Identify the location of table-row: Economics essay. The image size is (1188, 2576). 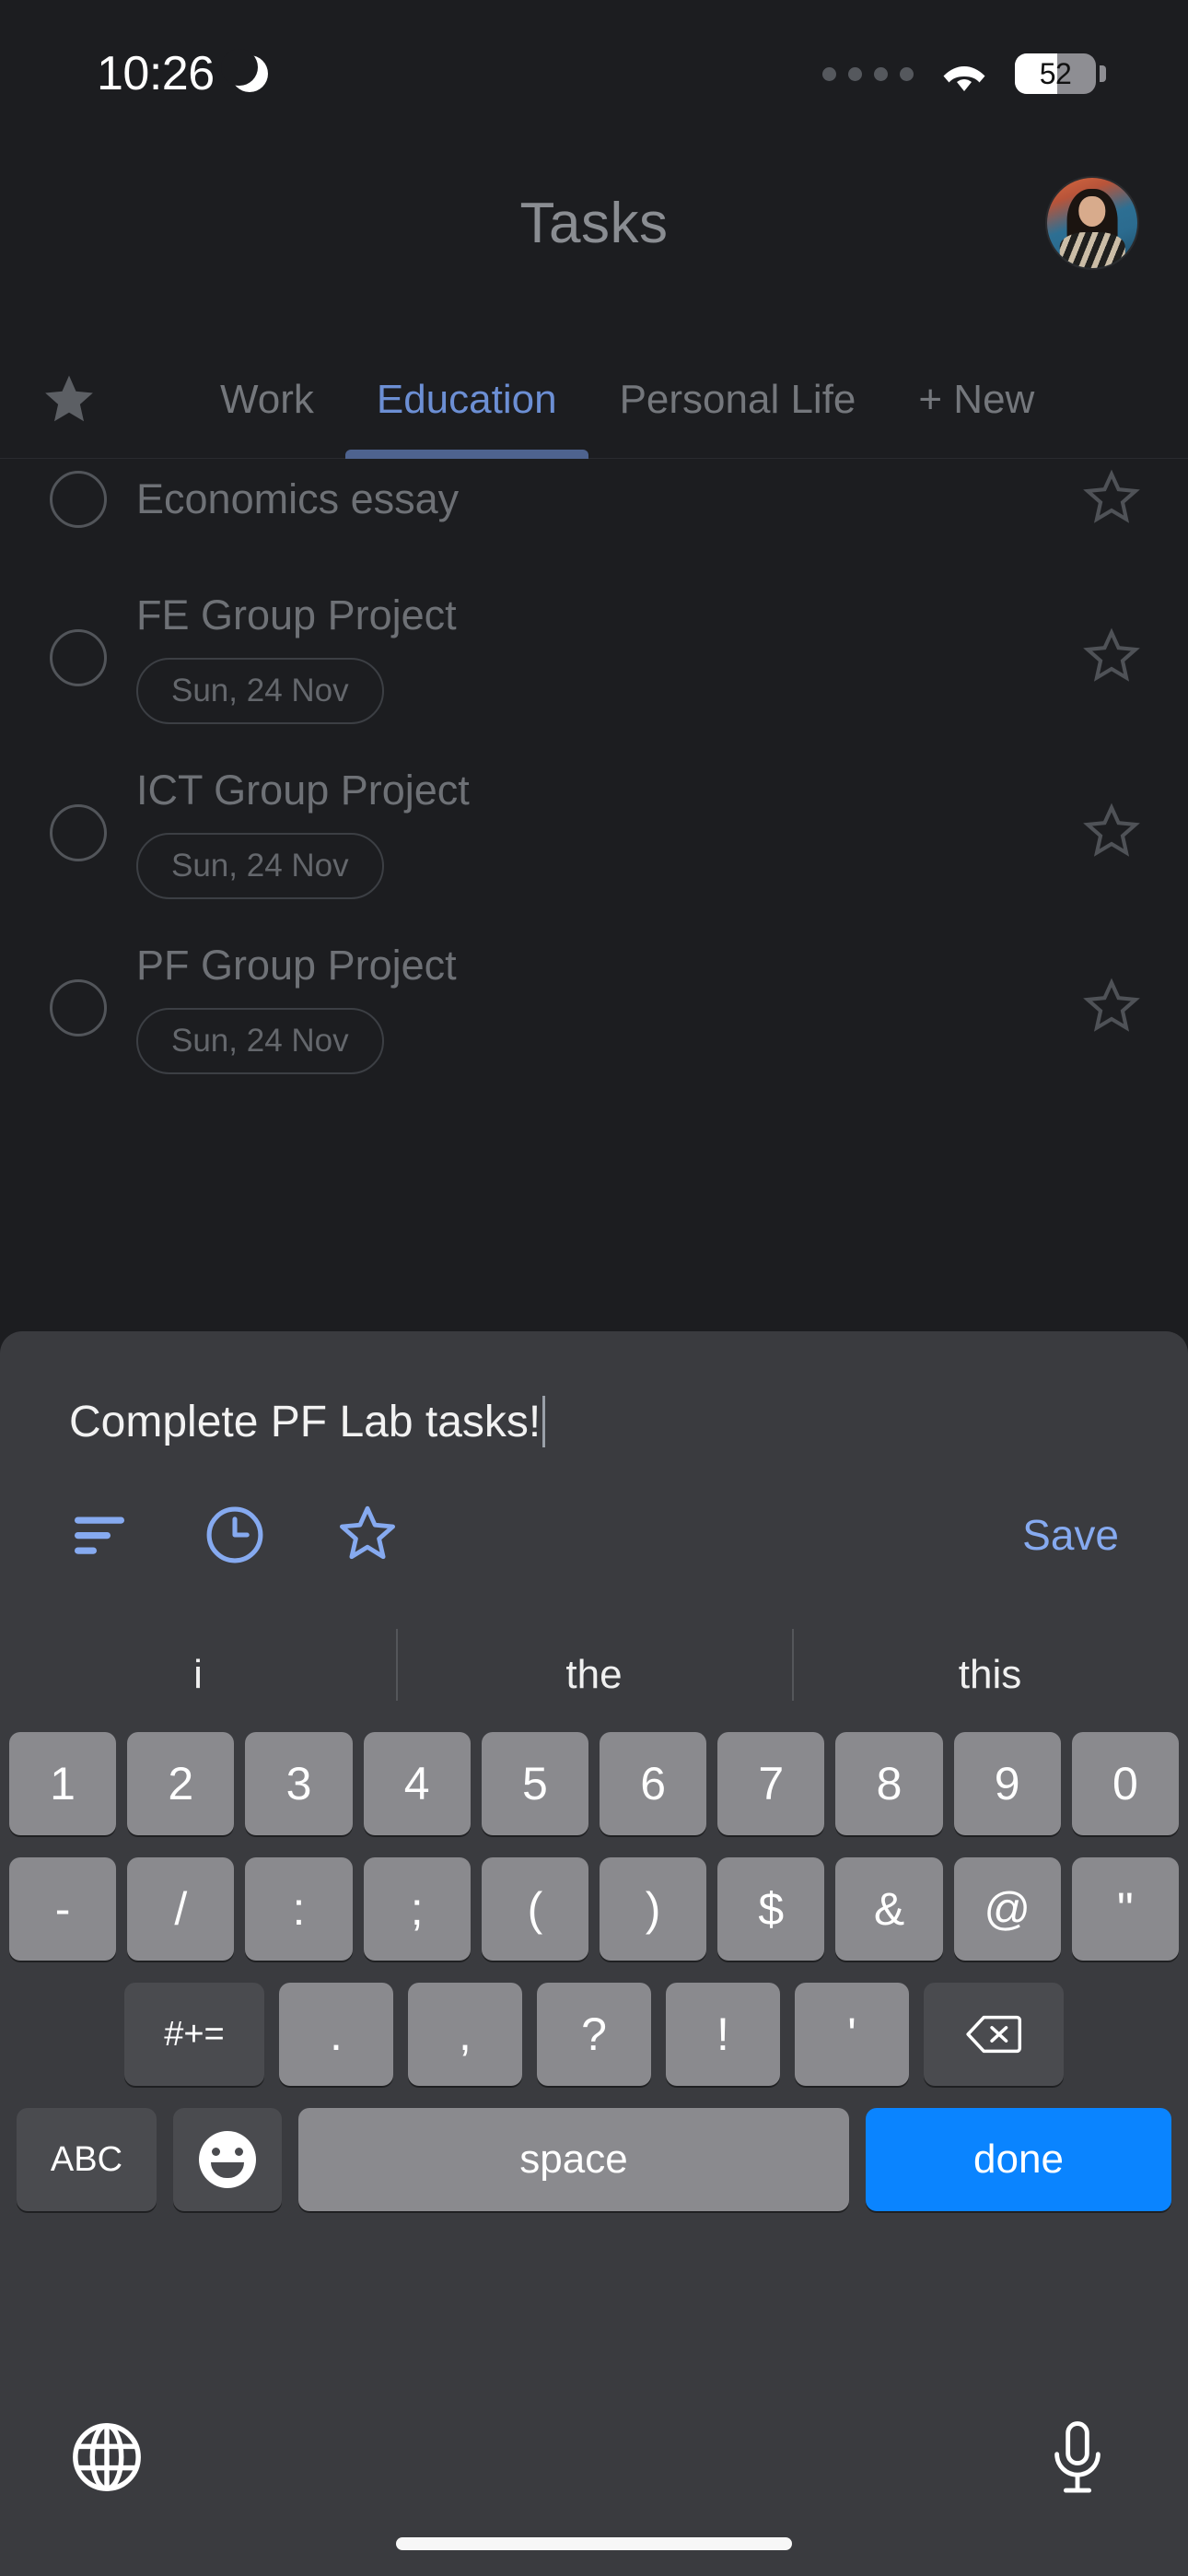
(594, 499).